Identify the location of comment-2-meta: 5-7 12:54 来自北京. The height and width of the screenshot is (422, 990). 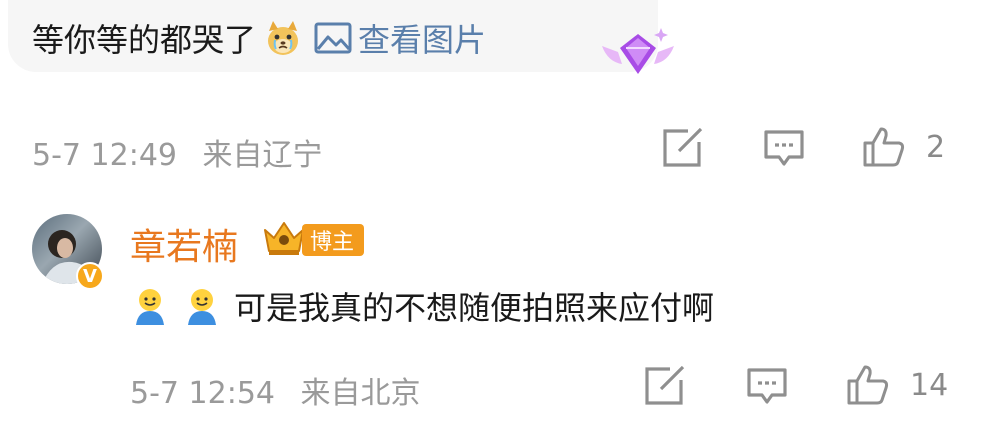
(275, 390).